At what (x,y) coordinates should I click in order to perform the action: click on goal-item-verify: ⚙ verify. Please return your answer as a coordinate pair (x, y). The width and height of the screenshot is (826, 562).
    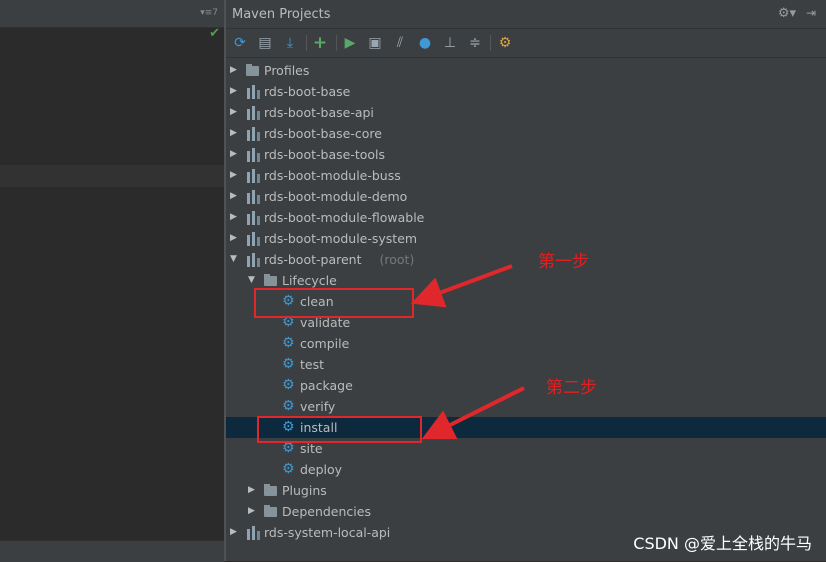
    Looking at the image, I should click on (526, 406).